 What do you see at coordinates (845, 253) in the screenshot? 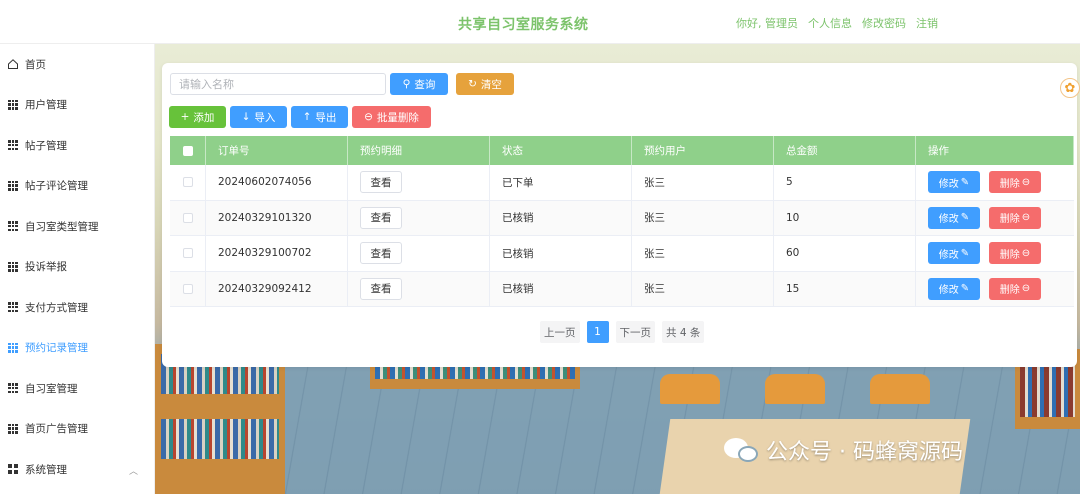
I see `amount: 60` at bounding box center [845, 253].